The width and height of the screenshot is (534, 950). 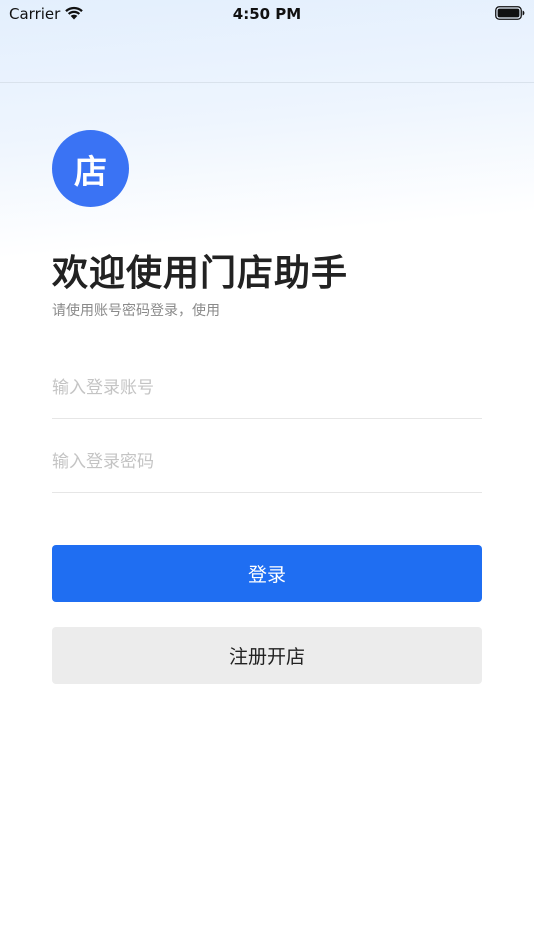 I want to click on status-time: 4:50 PM, so click(x=267, y=14).